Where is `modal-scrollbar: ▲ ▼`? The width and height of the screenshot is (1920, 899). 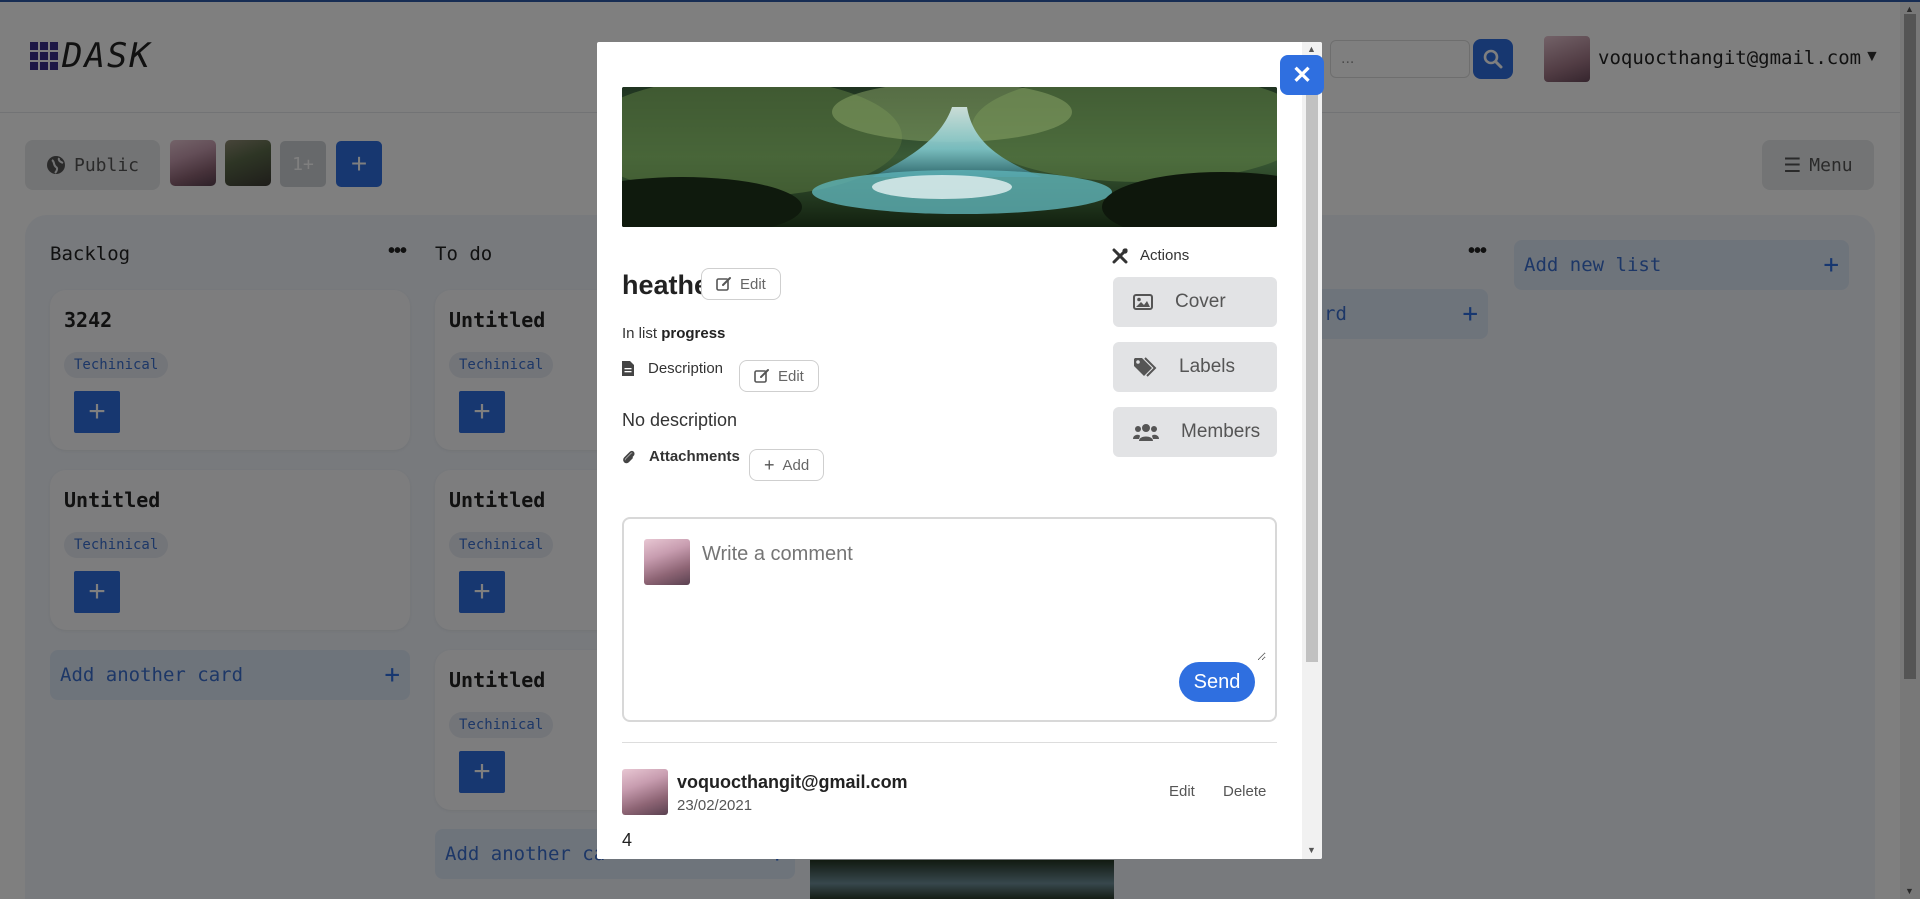
modal-scrollbar: ▲ ▼ is located at coordinates (1312, 450).